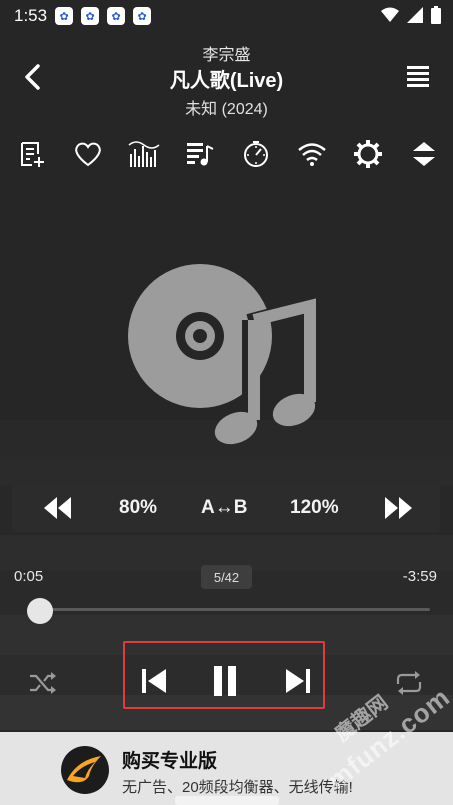 The image size is (453, 805). I want to click on skip-next-icon, so click(298, 681).